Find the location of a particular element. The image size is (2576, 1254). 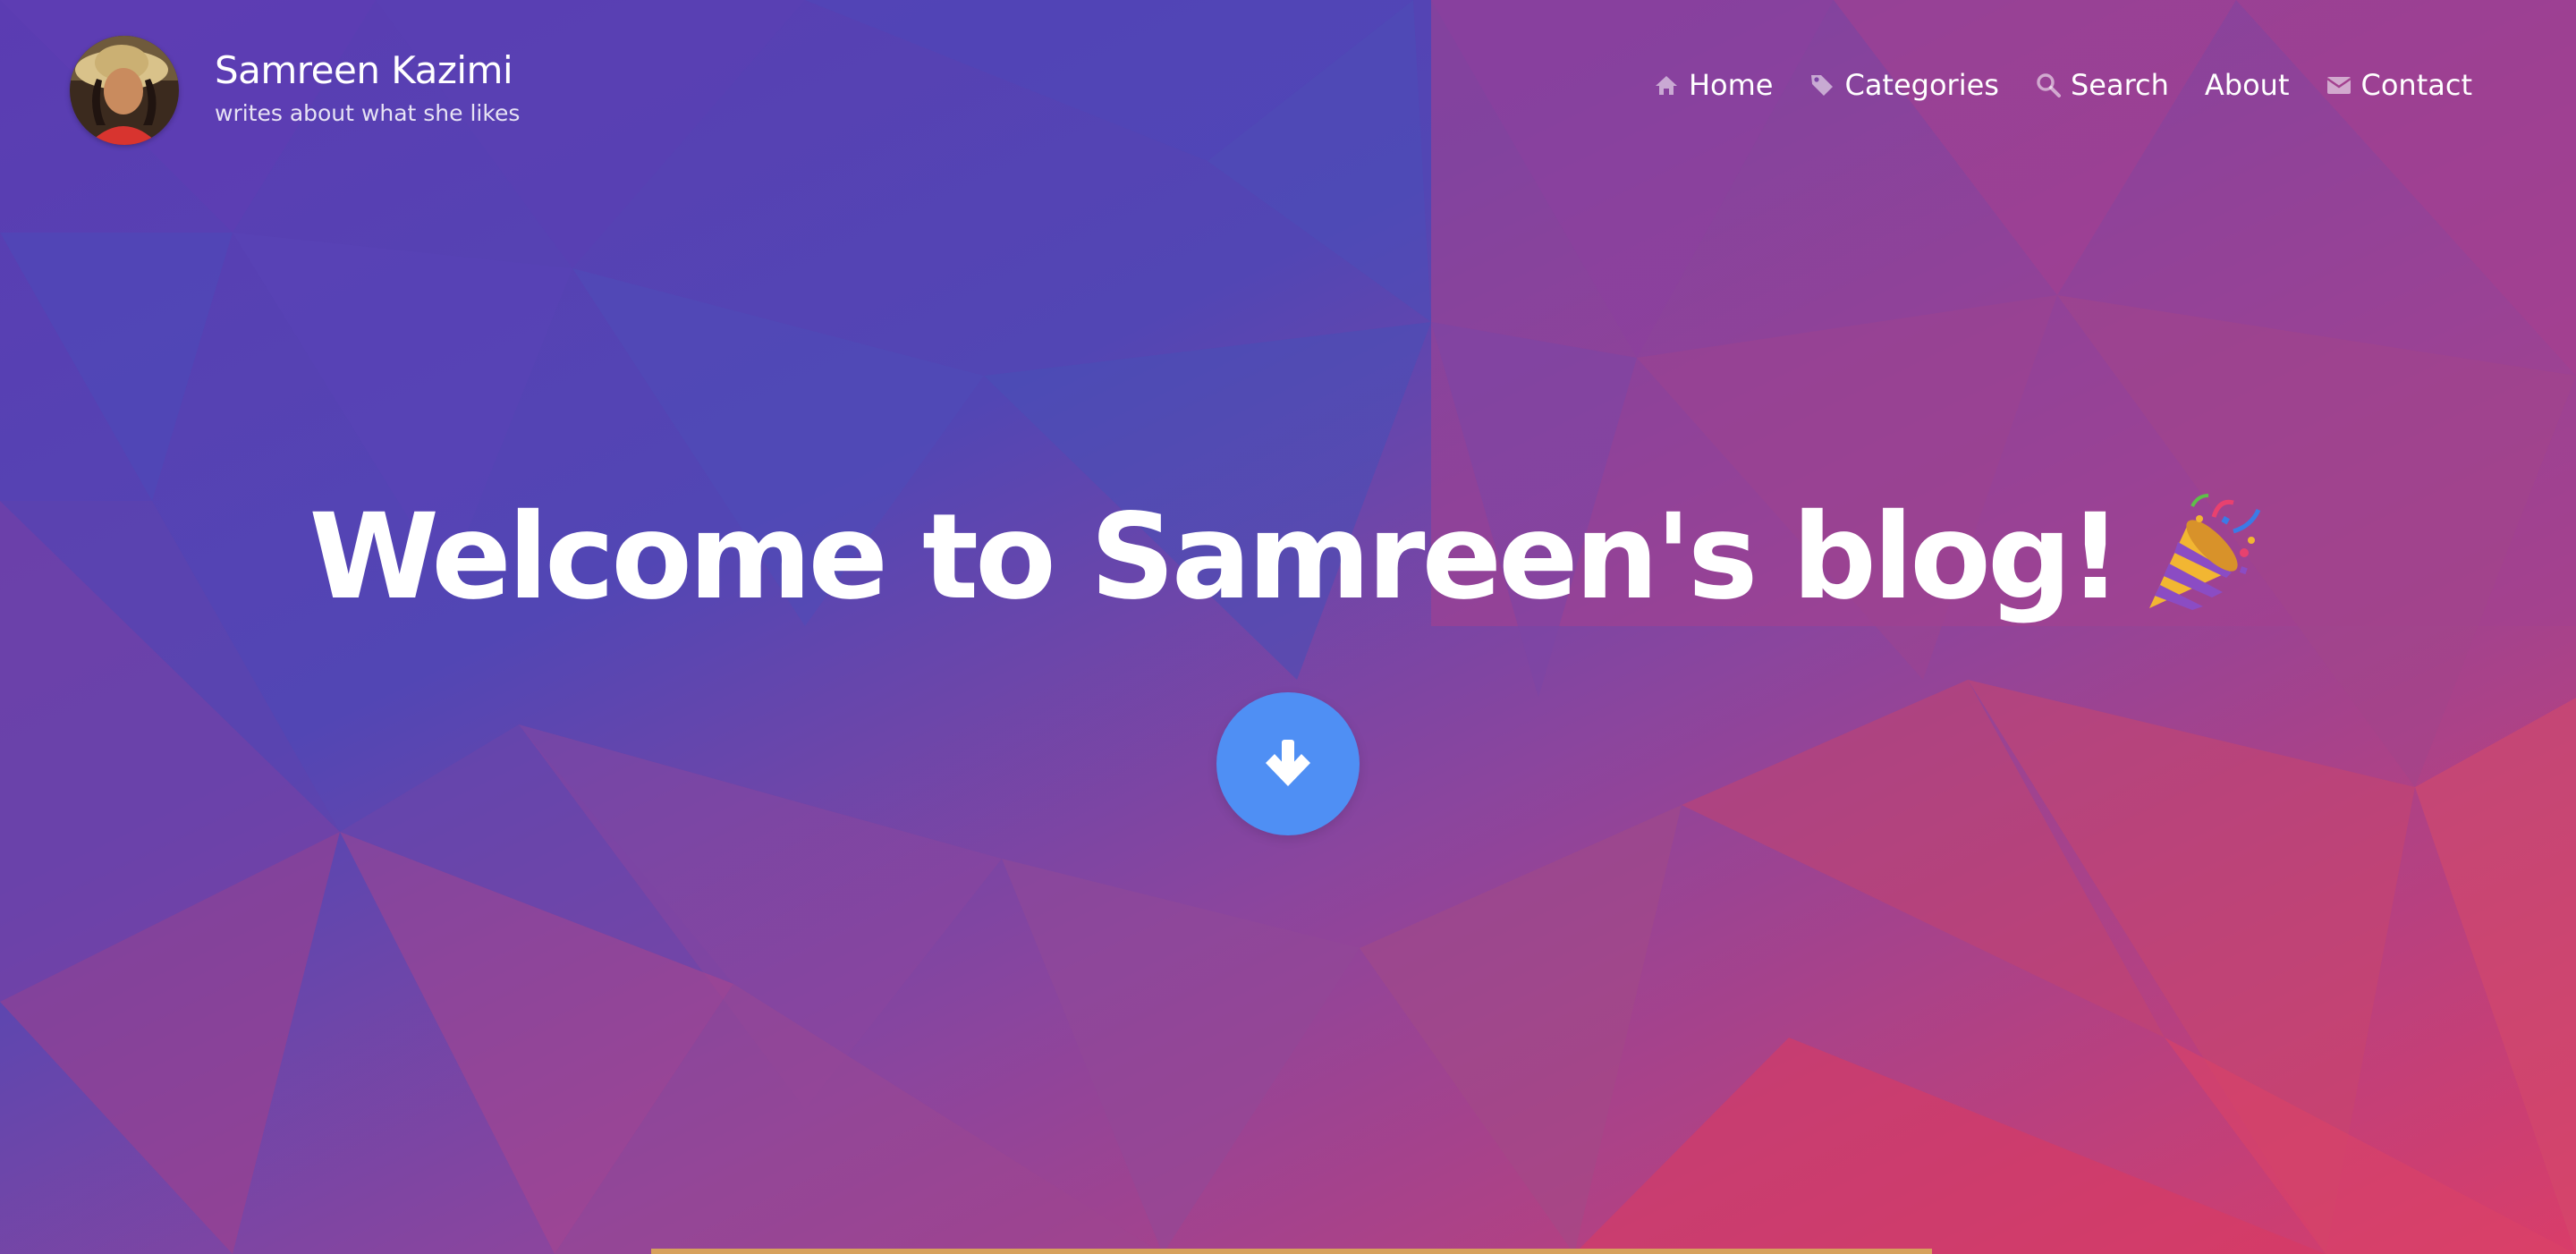

search-icon is located at coordinates (2048, 85).